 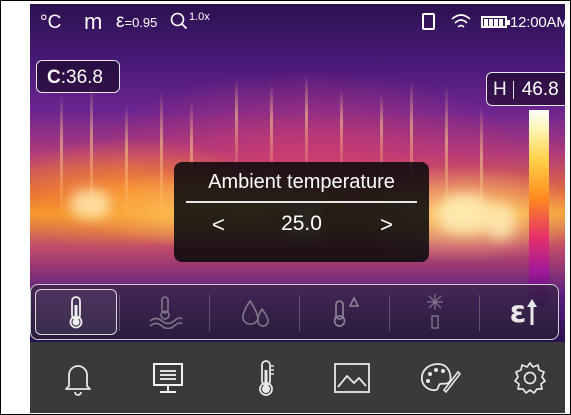 What do you see at coordinates (297, 24) in the screenshot?
I see `status-bar: °C m ε=0.95 1.0x 12:00AM` at bounding box center [297, 24].